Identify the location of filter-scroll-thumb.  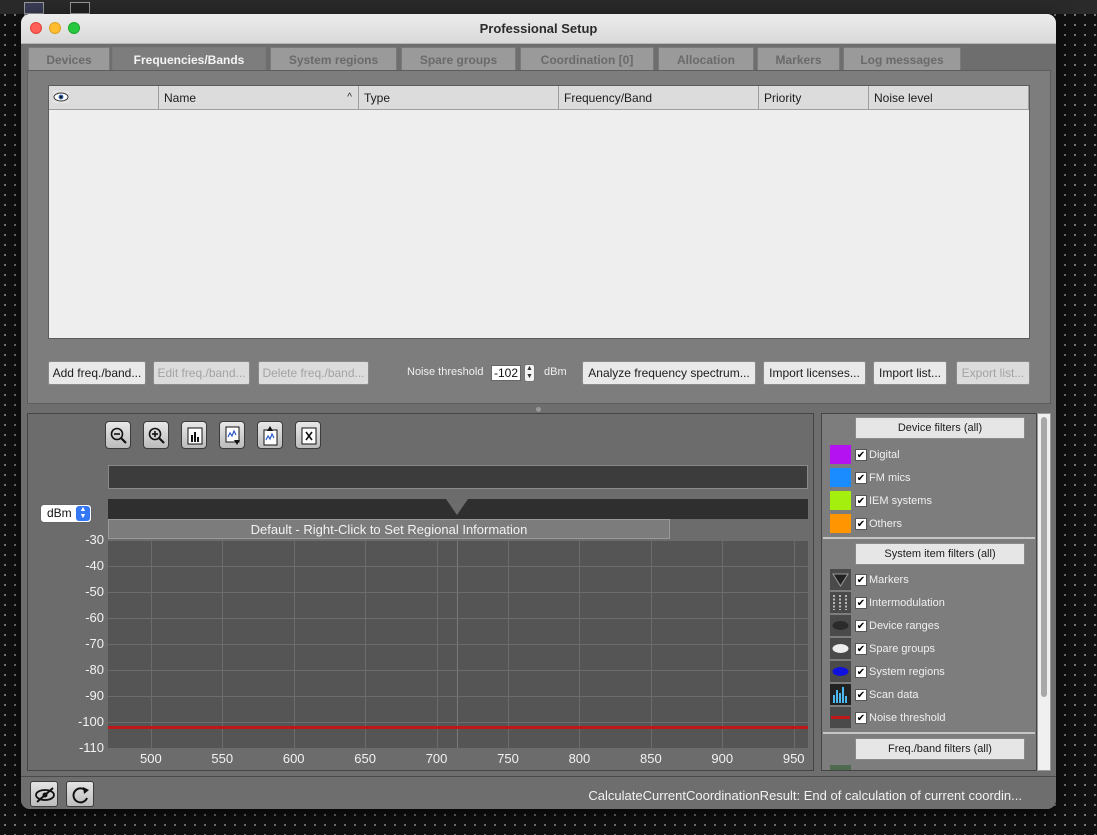
(1044, 557).